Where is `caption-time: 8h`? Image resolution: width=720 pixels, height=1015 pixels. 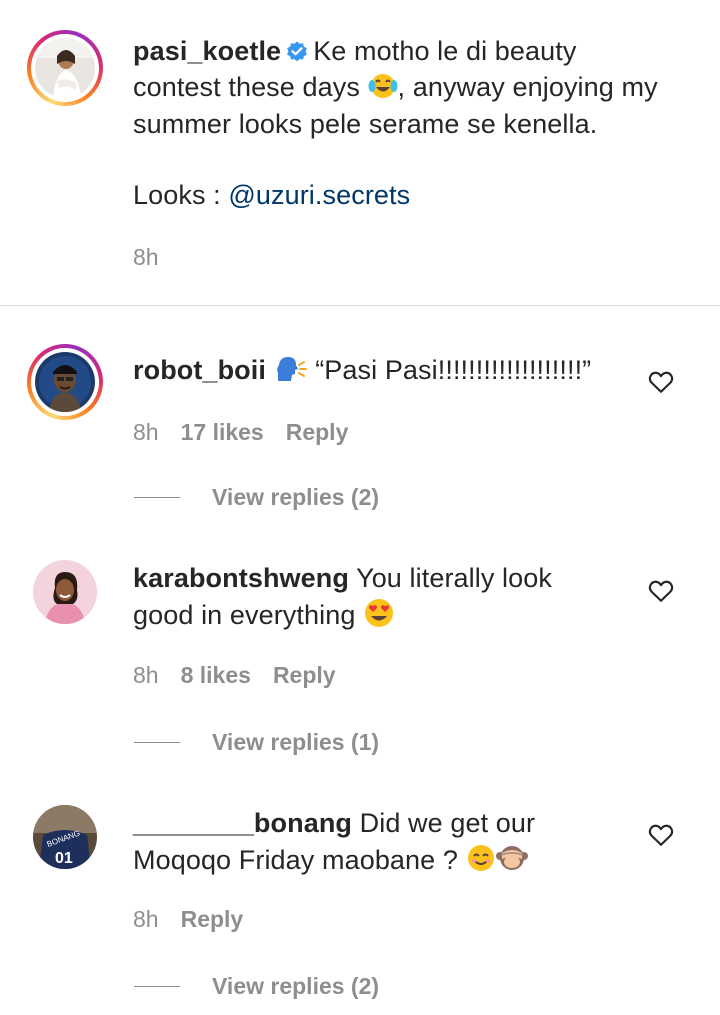 caption-time: 8h is located at coordinates (146, 257).